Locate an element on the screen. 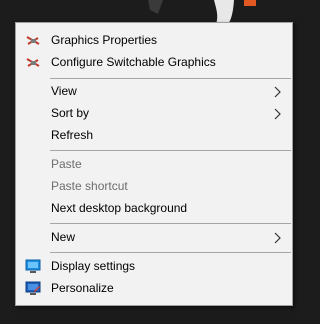 The image size is (320, 324). menu-item-next-desktop-background: Next desktop background is located at coordinates (154, 208).